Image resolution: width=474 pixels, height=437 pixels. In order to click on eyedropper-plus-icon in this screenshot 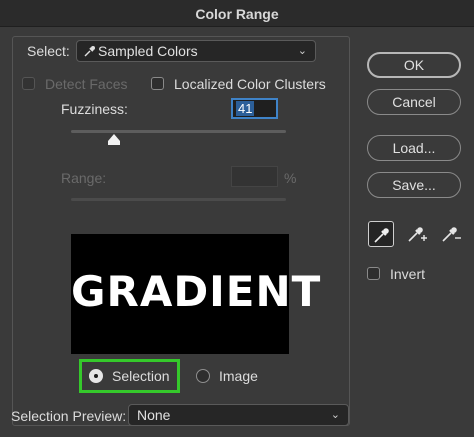, I will do `click(417, 234)`.